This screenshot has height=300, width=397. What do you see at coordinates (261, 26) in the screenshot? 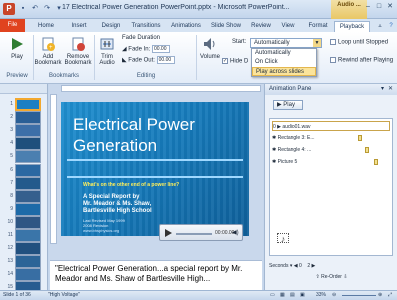
I see `tab-review: Review` at bounding box center [261, 26].